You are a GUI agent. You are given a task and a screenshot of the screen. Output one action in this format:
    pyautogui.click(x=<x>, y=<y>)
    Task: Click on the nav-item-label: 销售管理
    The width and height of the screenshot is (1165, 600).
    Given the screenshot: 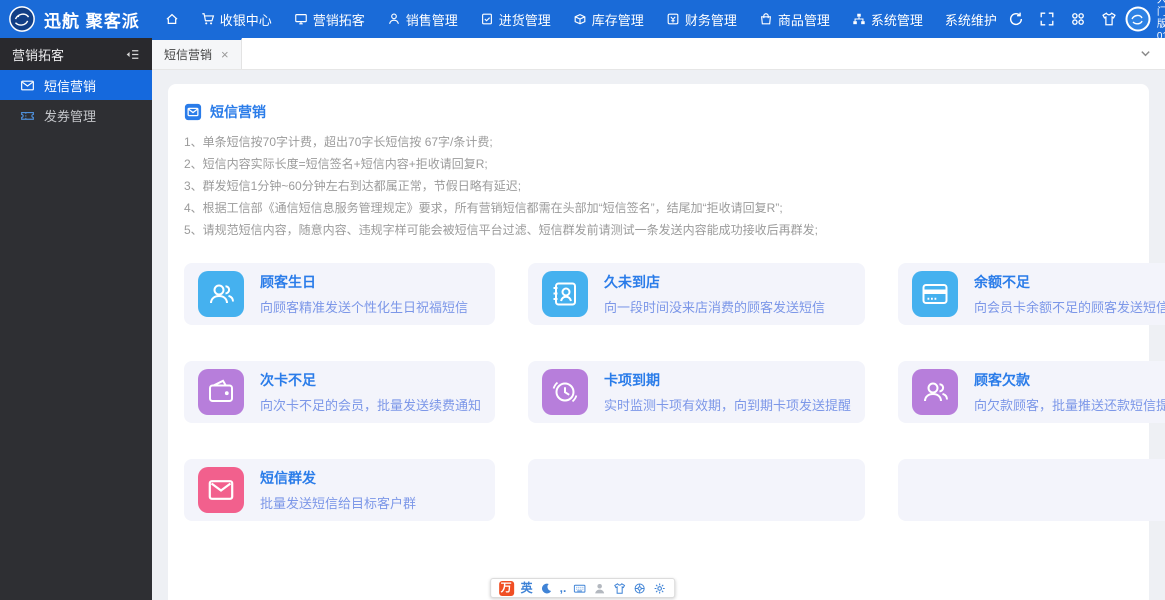 What is the action you would take?
    pyautogui.click(x=431, y=20)
    